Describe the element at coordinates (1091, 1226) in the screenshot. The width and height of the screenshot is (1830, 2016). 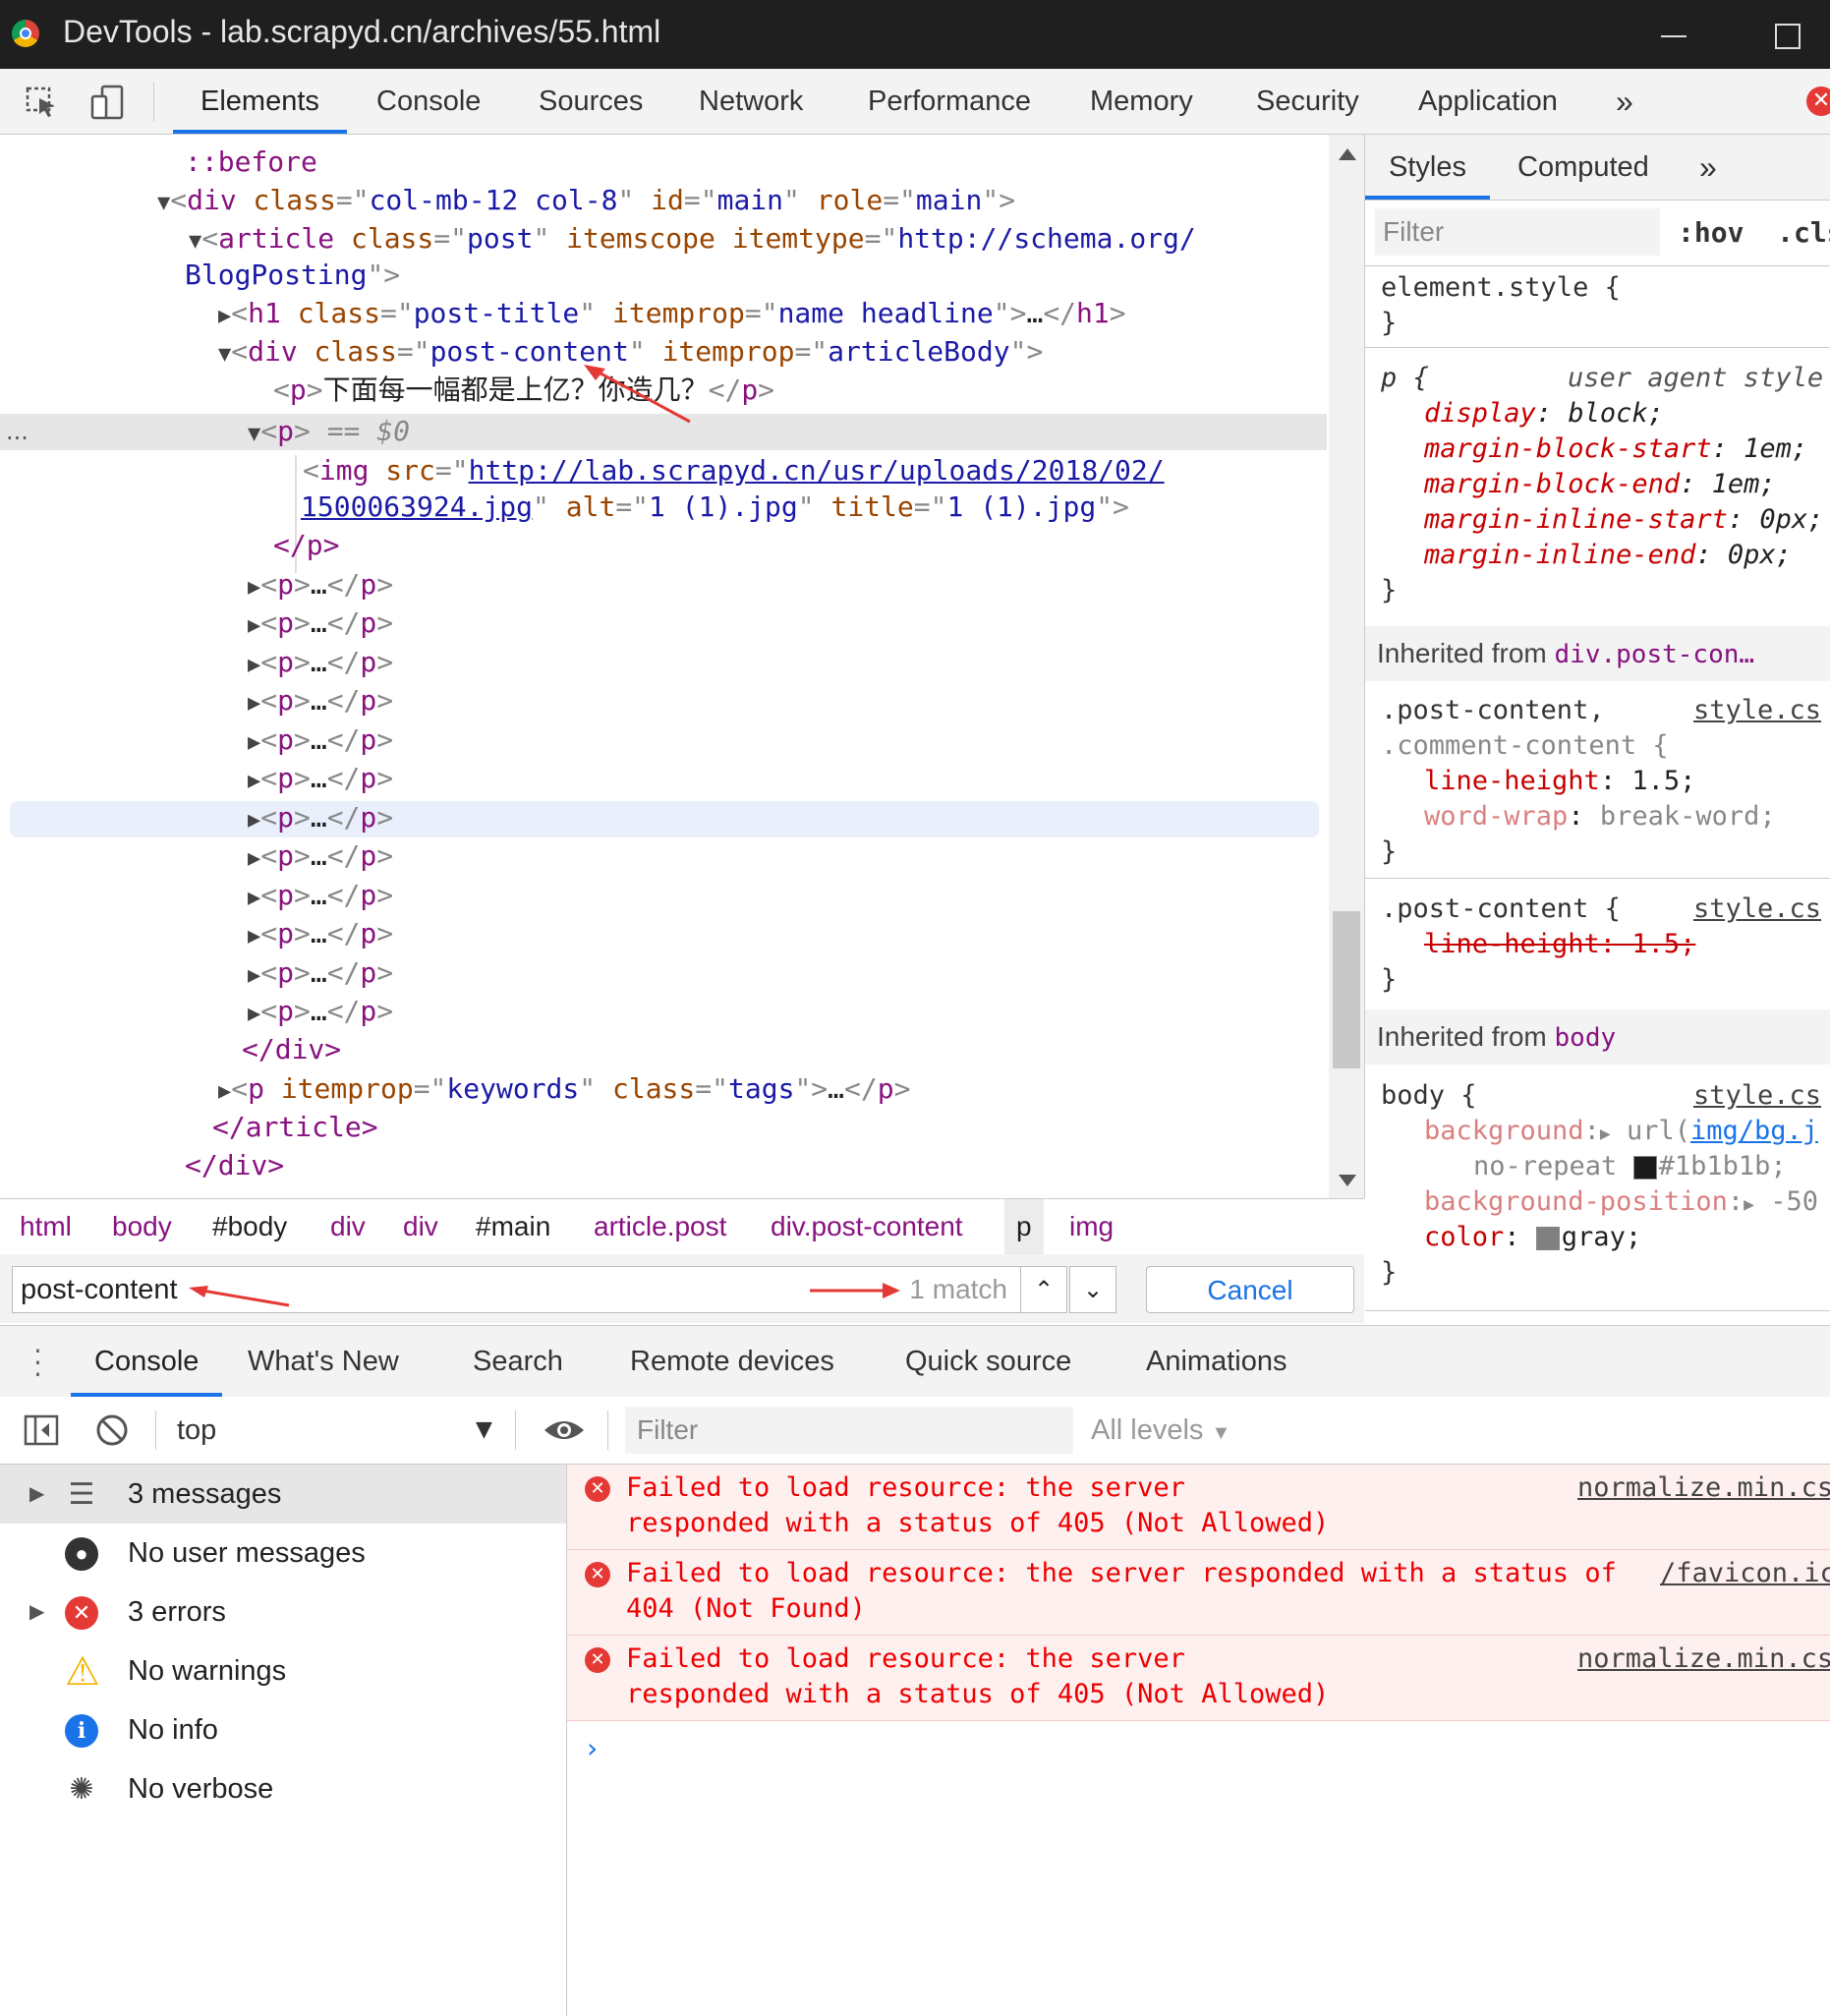
I see `breadcrumb-item: img` at that location.